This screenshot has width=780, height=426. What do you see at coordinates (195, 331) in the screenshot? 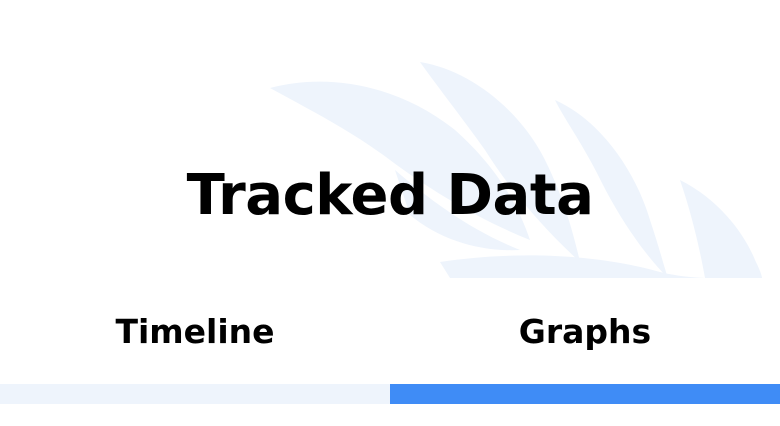
I see `tab-timeline-label: Timeline` at bounding box center [195, 331].